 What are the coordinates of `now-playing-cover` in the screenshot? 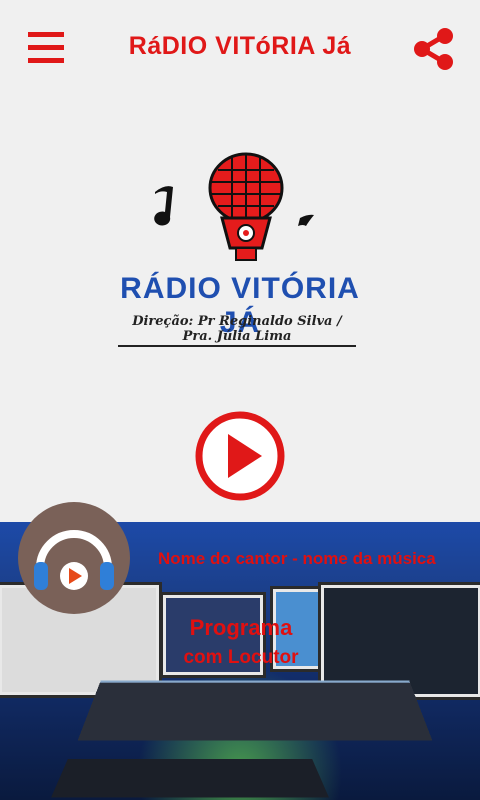 It's located at (74, 558).